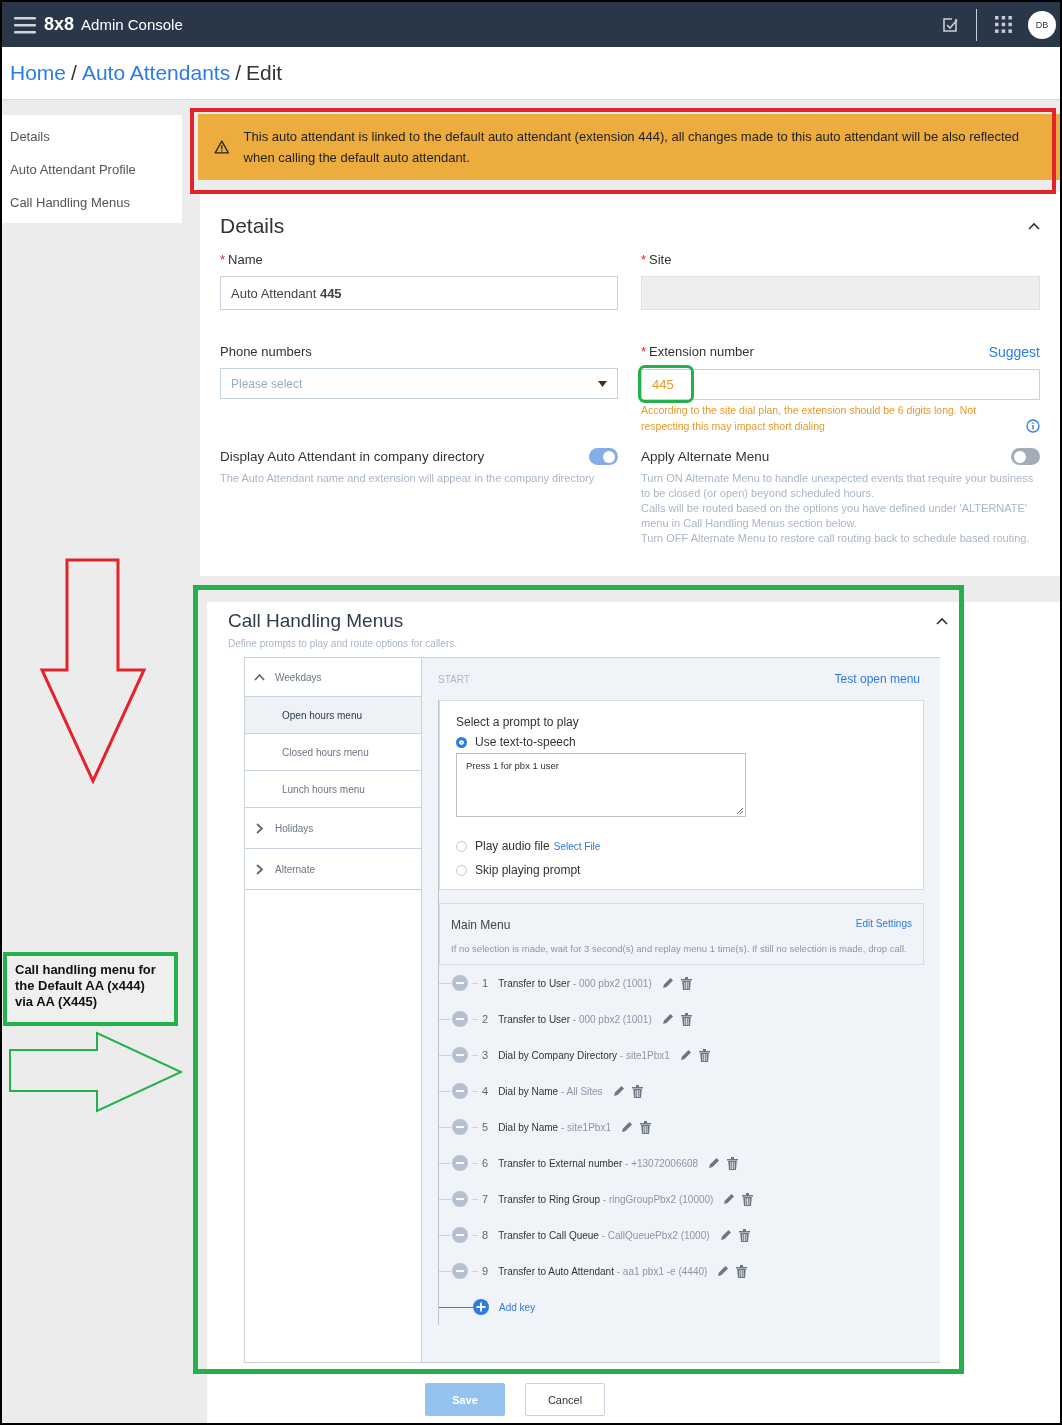  What do you see at coordinates (525, 742) in the screenshot?
I see `option-label: Use text-to-speech` at bounding box center [525, 742].